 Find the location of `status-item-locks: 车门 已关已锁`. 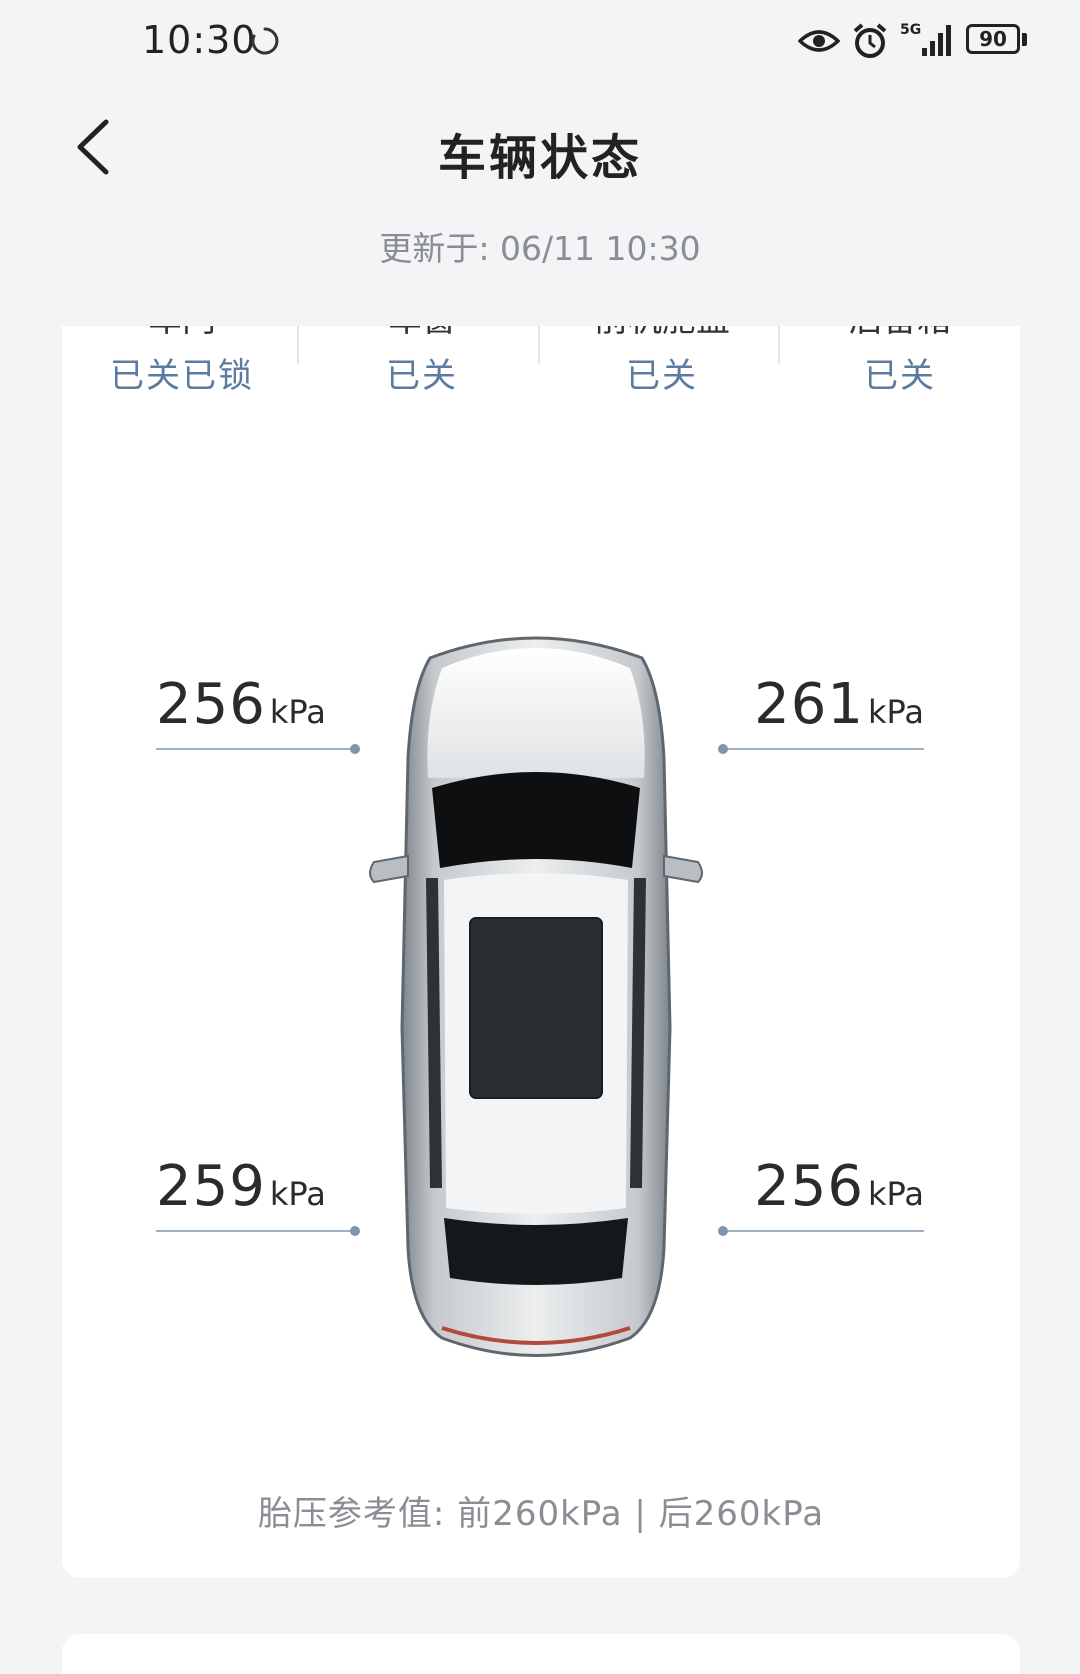

status-item-locks: 车门 已关已锁 is located at coordinates (182, 363).